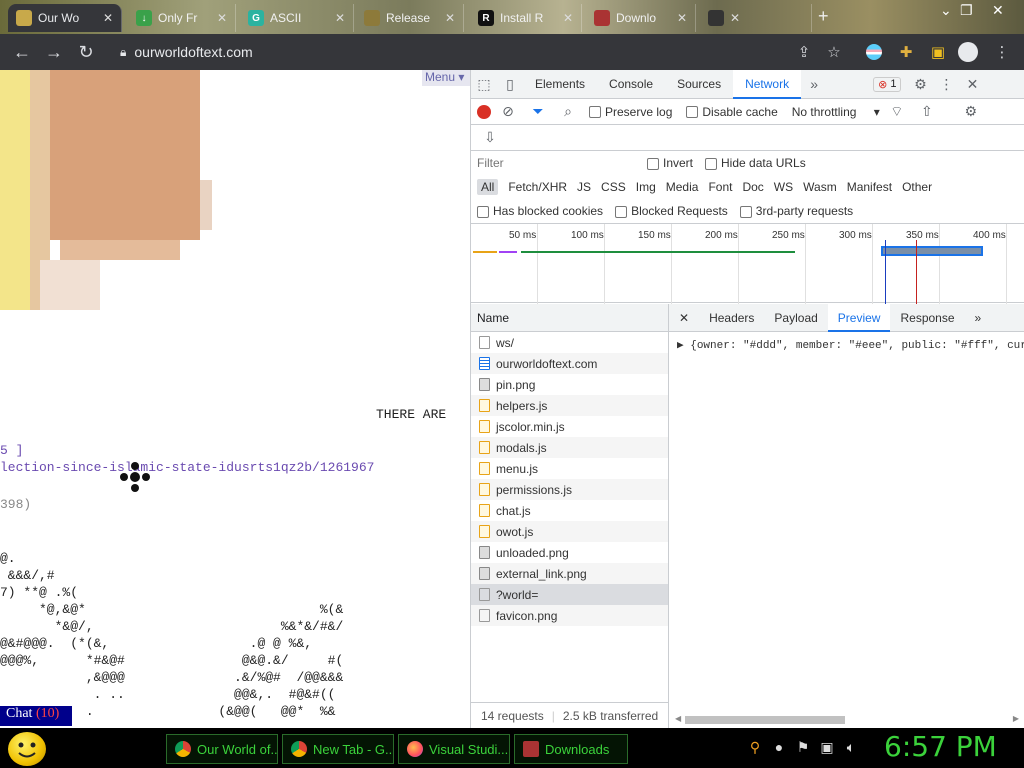  Describe the element at coordinates (569, 342) in the screenshot. I see `request-row: ws/` at that location.